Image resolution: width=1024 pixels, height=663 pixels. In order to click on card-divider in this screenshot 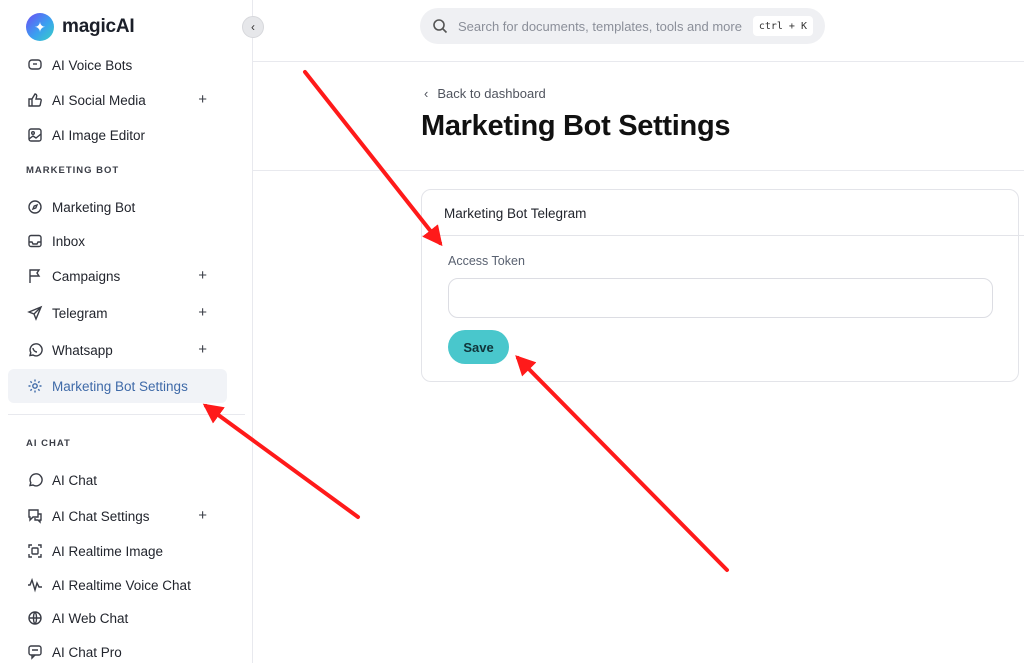, I will do `click(723, 235)`.